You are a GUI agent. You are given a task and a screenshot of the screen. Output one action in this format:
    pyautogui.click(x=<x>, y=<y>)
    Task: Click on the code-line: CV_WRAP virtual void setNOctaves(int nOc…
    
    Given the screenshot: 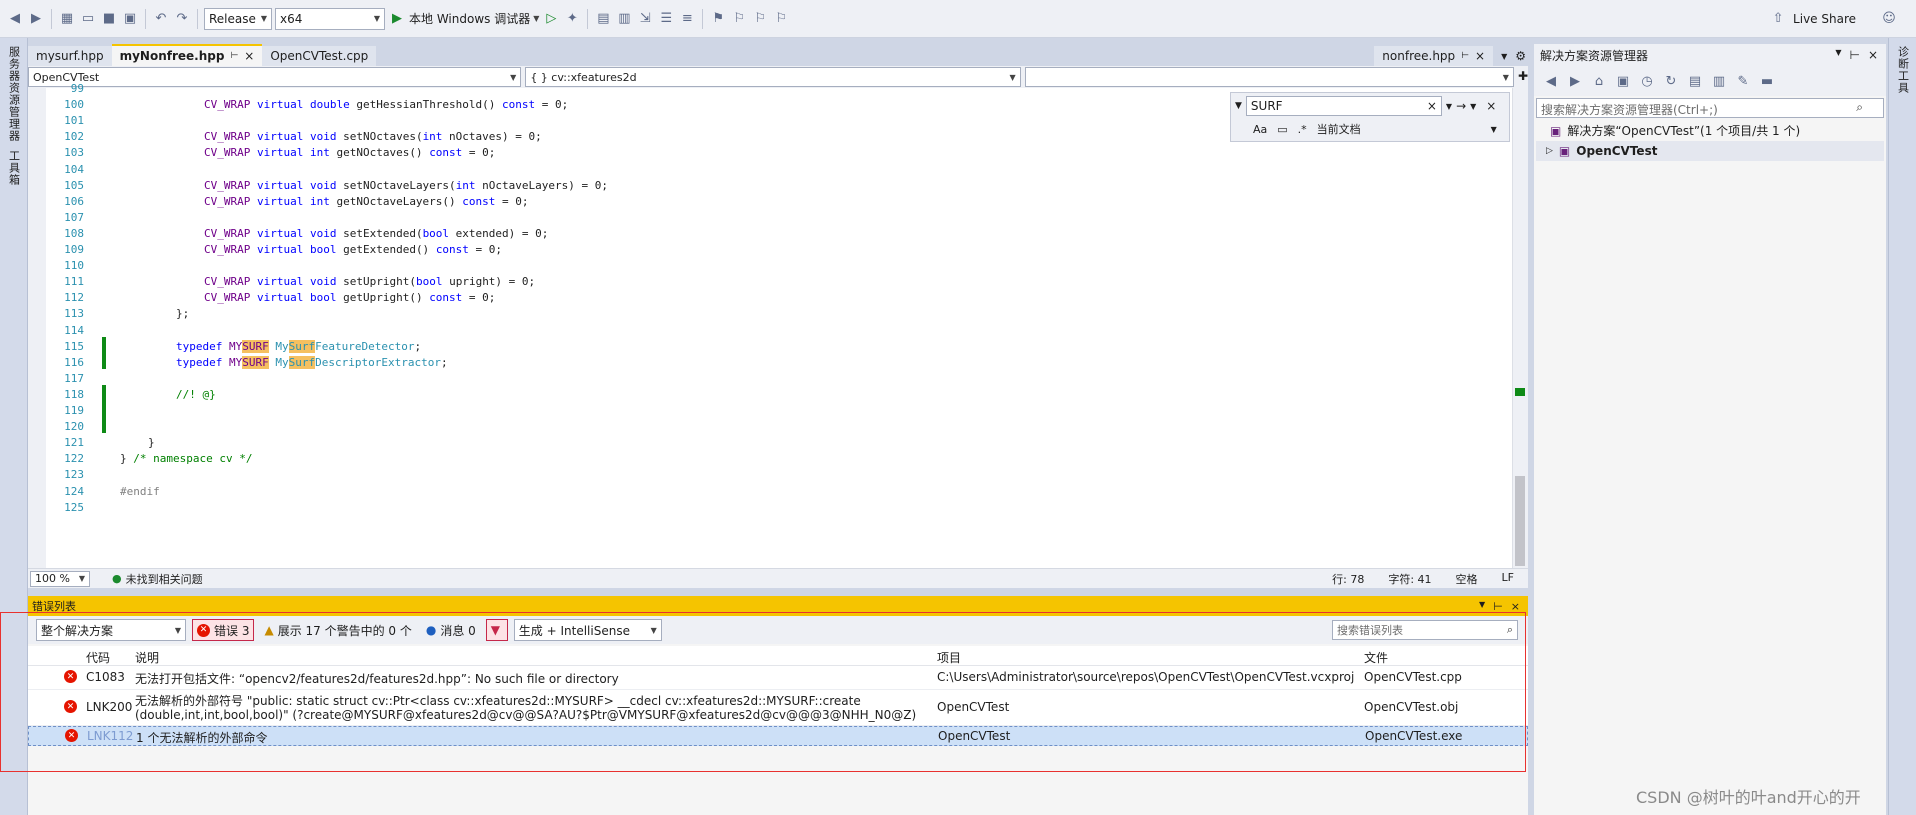 What is the action you would take?
    pyautogui.click(x=373, y=136)
    